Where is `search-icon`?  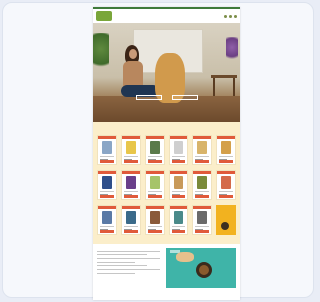
search-icon is located at coordinates (225, 16).